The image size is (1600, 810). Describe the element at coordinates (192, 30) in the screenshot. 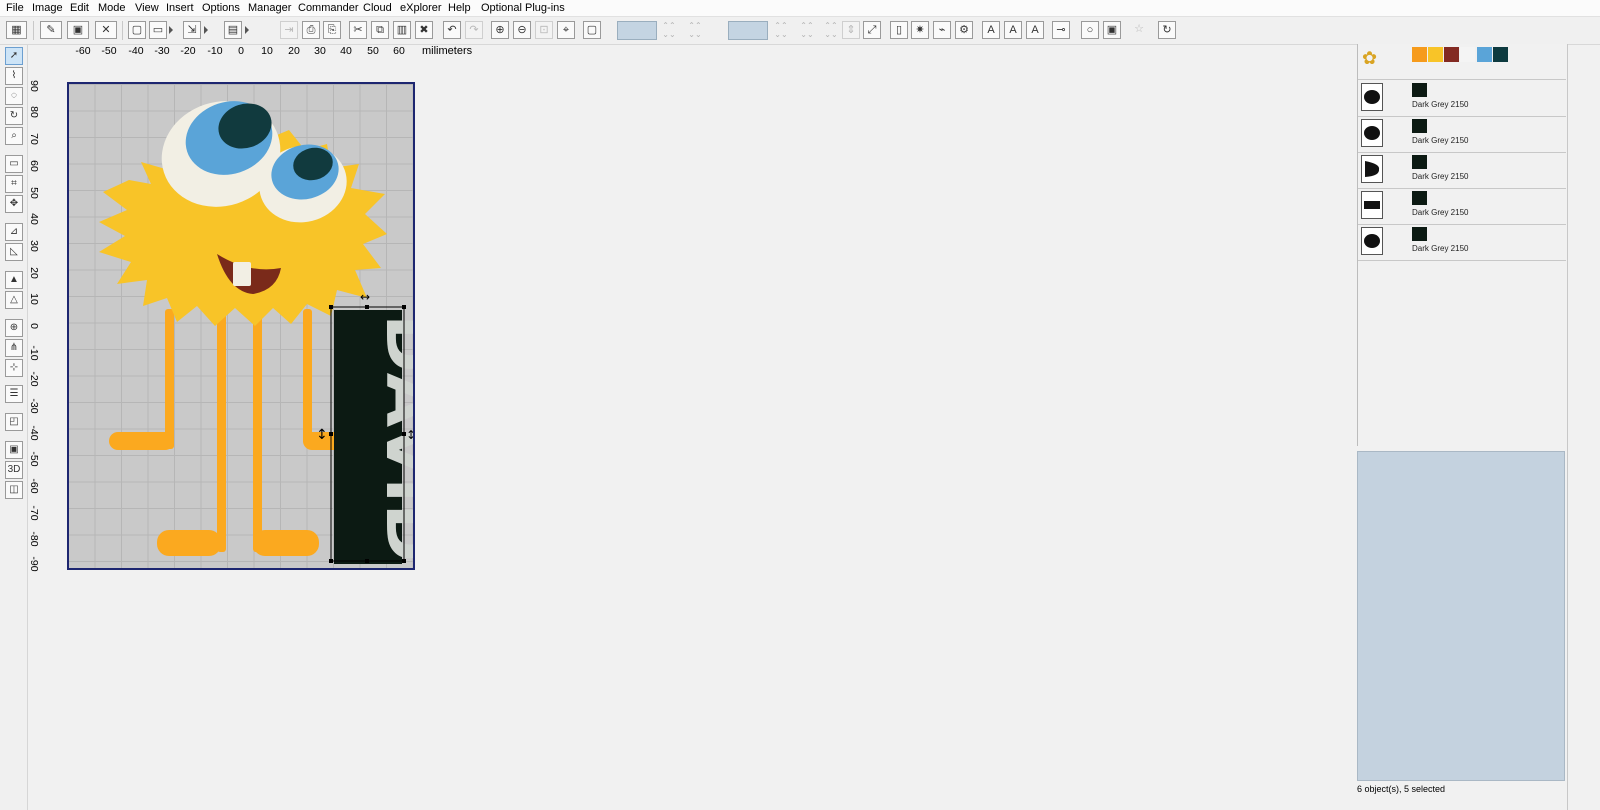

I see `import-icon: ⇲` at that location.